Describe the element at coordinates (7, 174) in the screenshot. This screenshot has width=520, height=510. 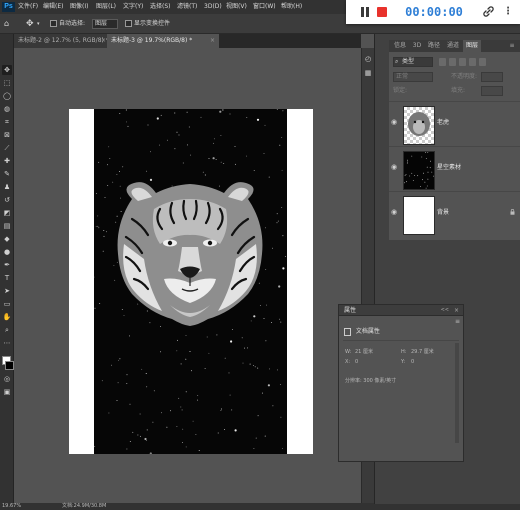
I see `brush-tool-icon: ✎` at that location.